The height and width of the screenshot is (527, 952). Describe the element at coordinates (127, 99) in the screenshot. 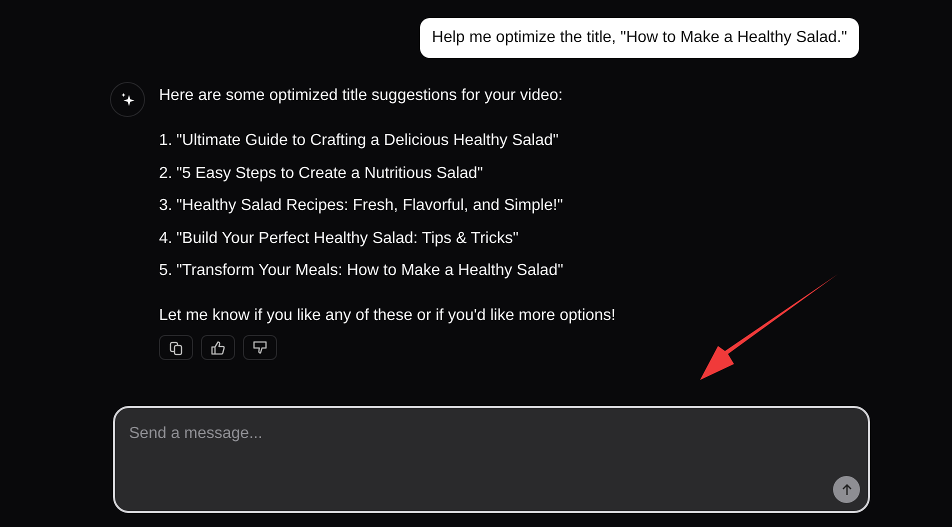

I see `assistant-avatar-icon` at that location.